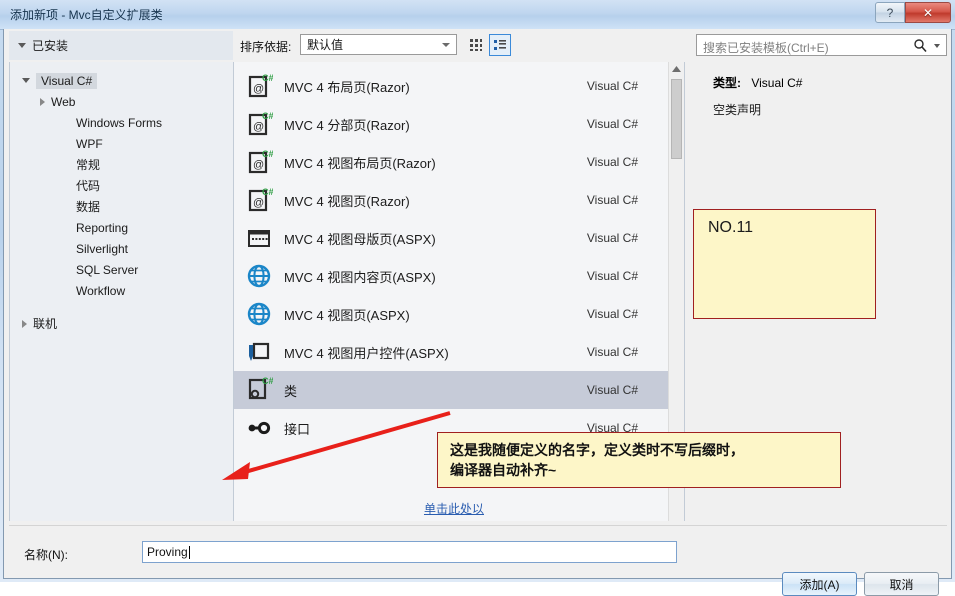 This screenshot has width=955, height=596. What do you see at coordinates (121, 143) in the screenshot?
I see `sidebar-item-3: WPF` at bounding box center [121, 143].